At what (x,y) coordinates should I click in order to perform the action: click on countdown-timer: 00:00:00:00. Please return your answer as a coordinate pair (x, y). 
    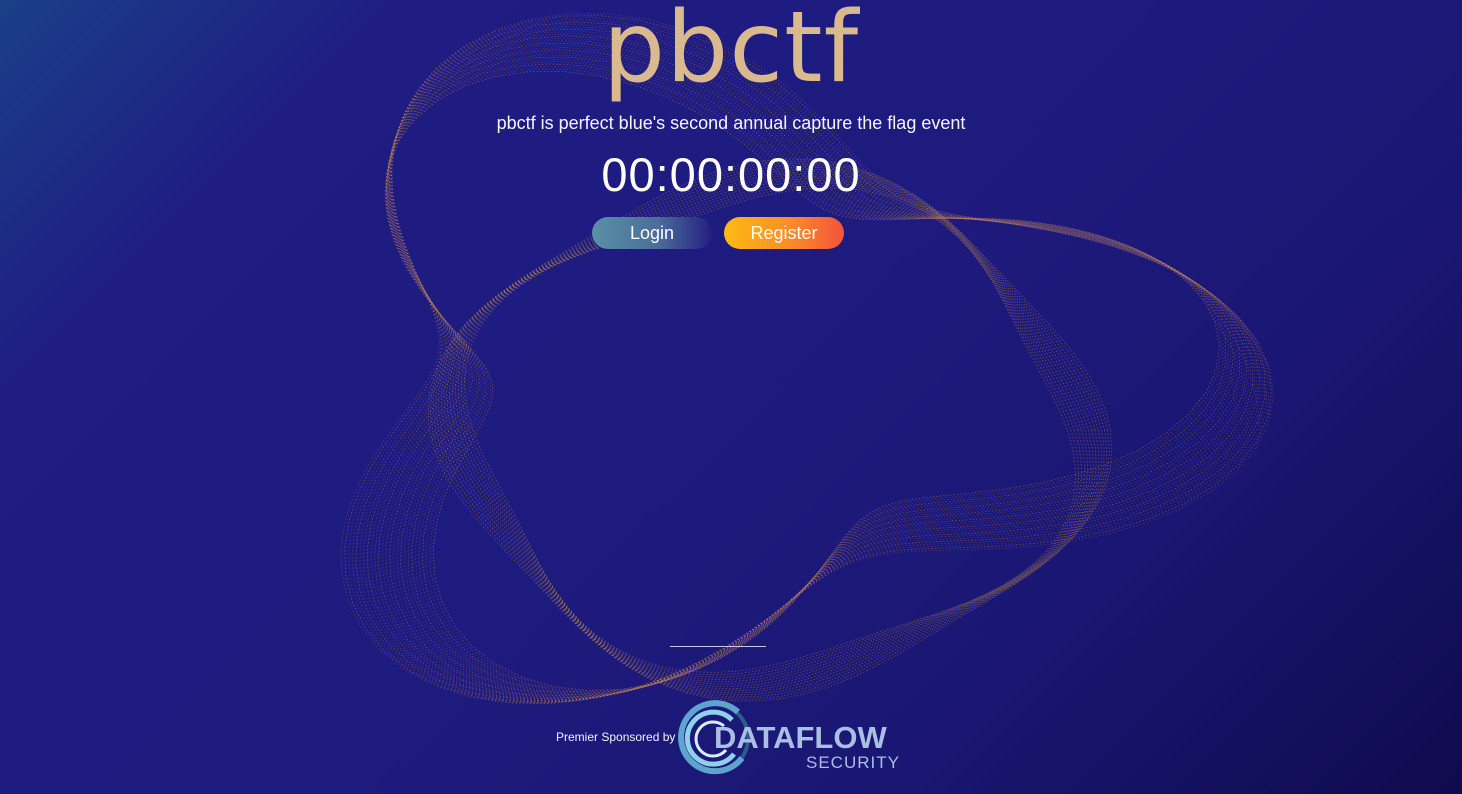
    Looking at the image, I should click on (731, 174).